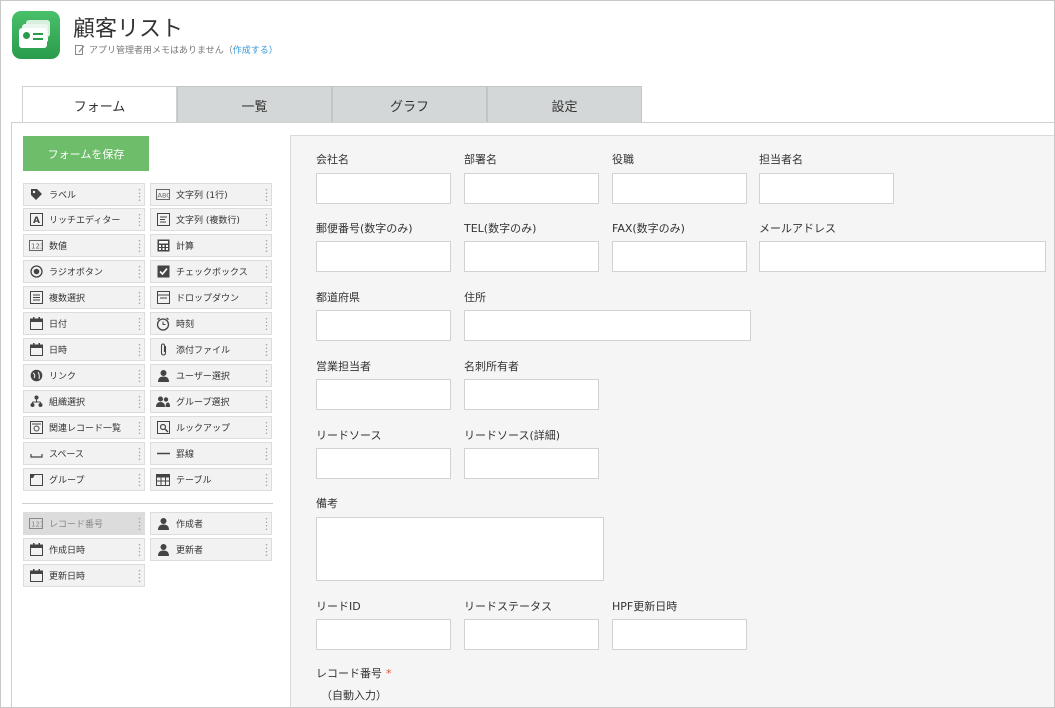 The width and height of the screenshot is (1055, 708). Describe the element at coordinates (349, 435) in the screenshot. I see `field-label-lead-source: リードソース` at that location.